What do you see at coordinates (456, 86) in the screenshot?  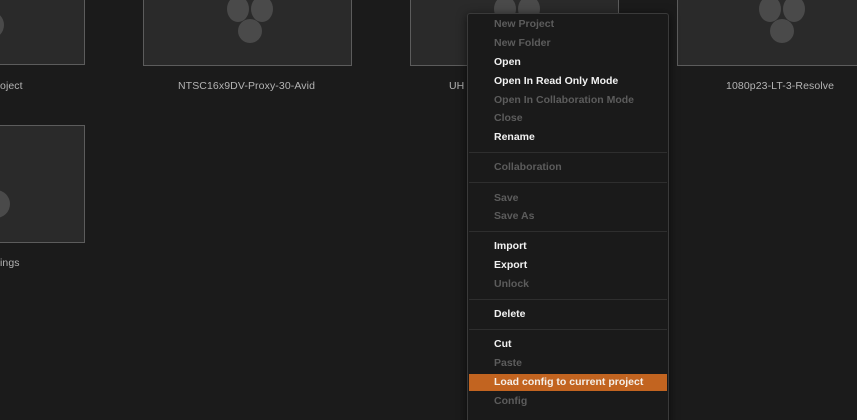 I see `project-name: UH` at bounding box center [456, 86].